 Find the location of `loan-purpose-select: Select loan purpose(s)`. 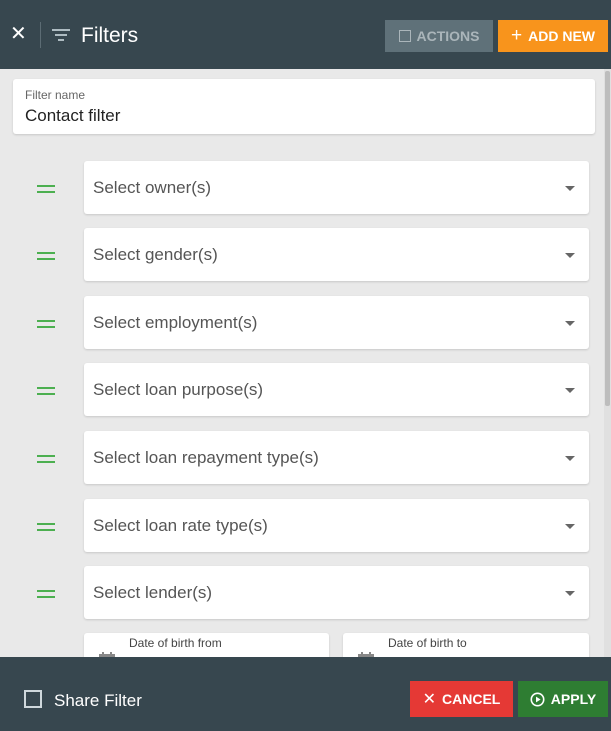

loan-purpose-select: Select loan purpose(s) is located at coordinates (336, 389).